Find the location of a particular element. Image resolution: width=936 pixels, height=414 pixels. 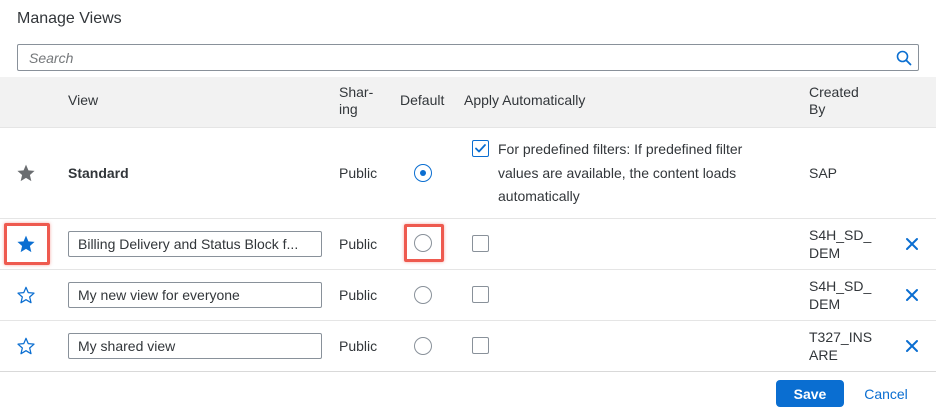

search-field is located at coordinates (468, 57).